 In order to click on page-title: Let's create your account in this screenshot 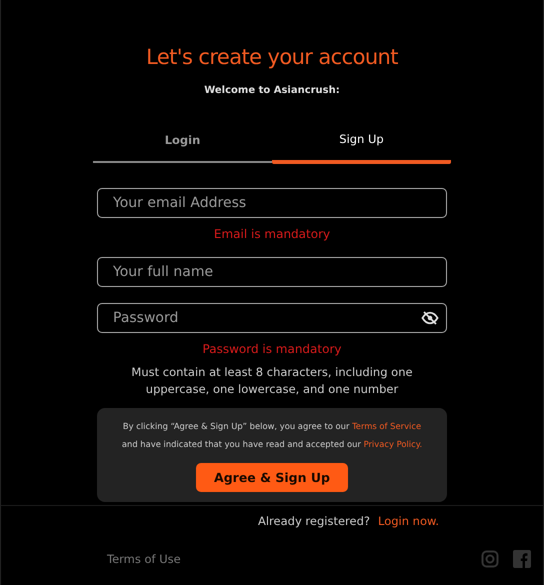, I will do `click(272, 57)`.